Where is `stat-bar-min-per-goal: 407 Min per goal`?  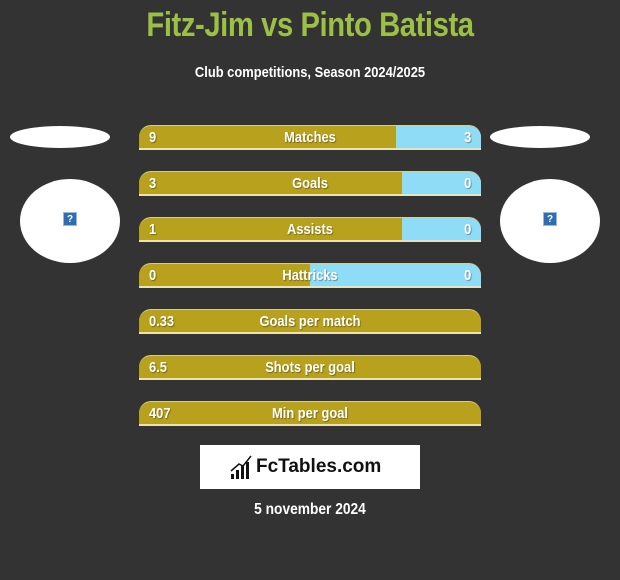
stat-bar-min-per-goal: 407 Min per goal is located at coordinates (310, 413).